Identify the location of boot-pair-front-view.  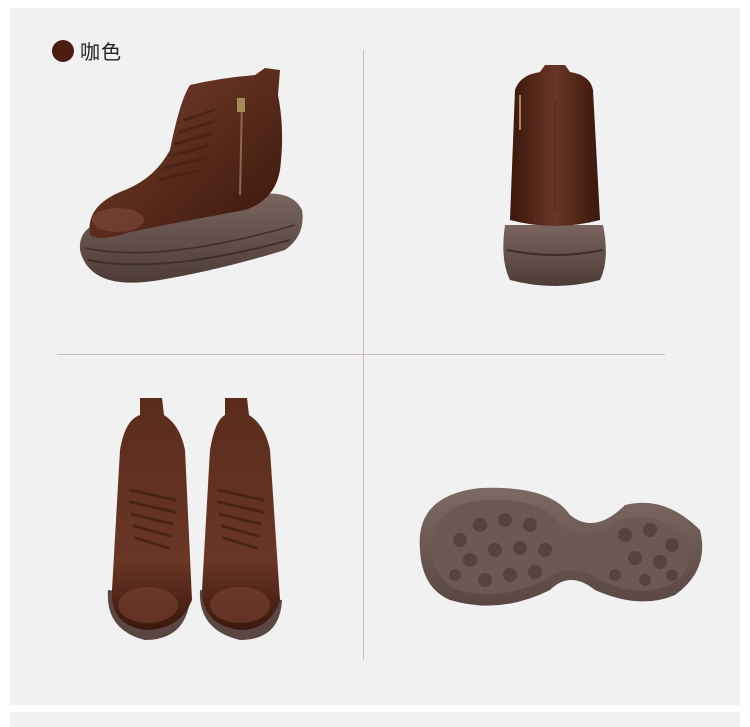
(195, 520).